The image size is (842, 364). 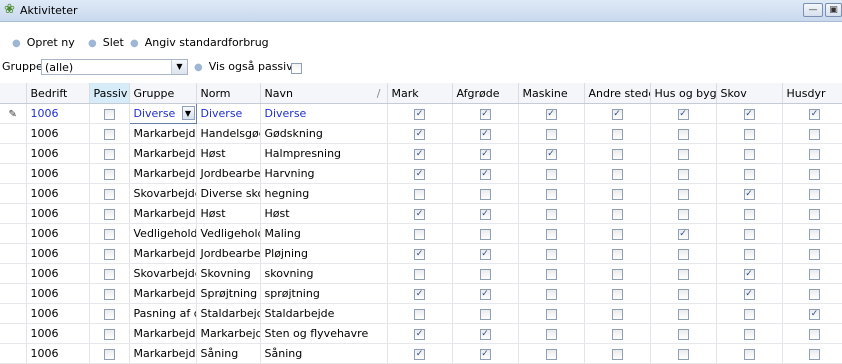 What do you see at coordinates (324, 313) in the screenshot?
I see `cell-navn: Staldarbejde` at bounding box center [324, 313].